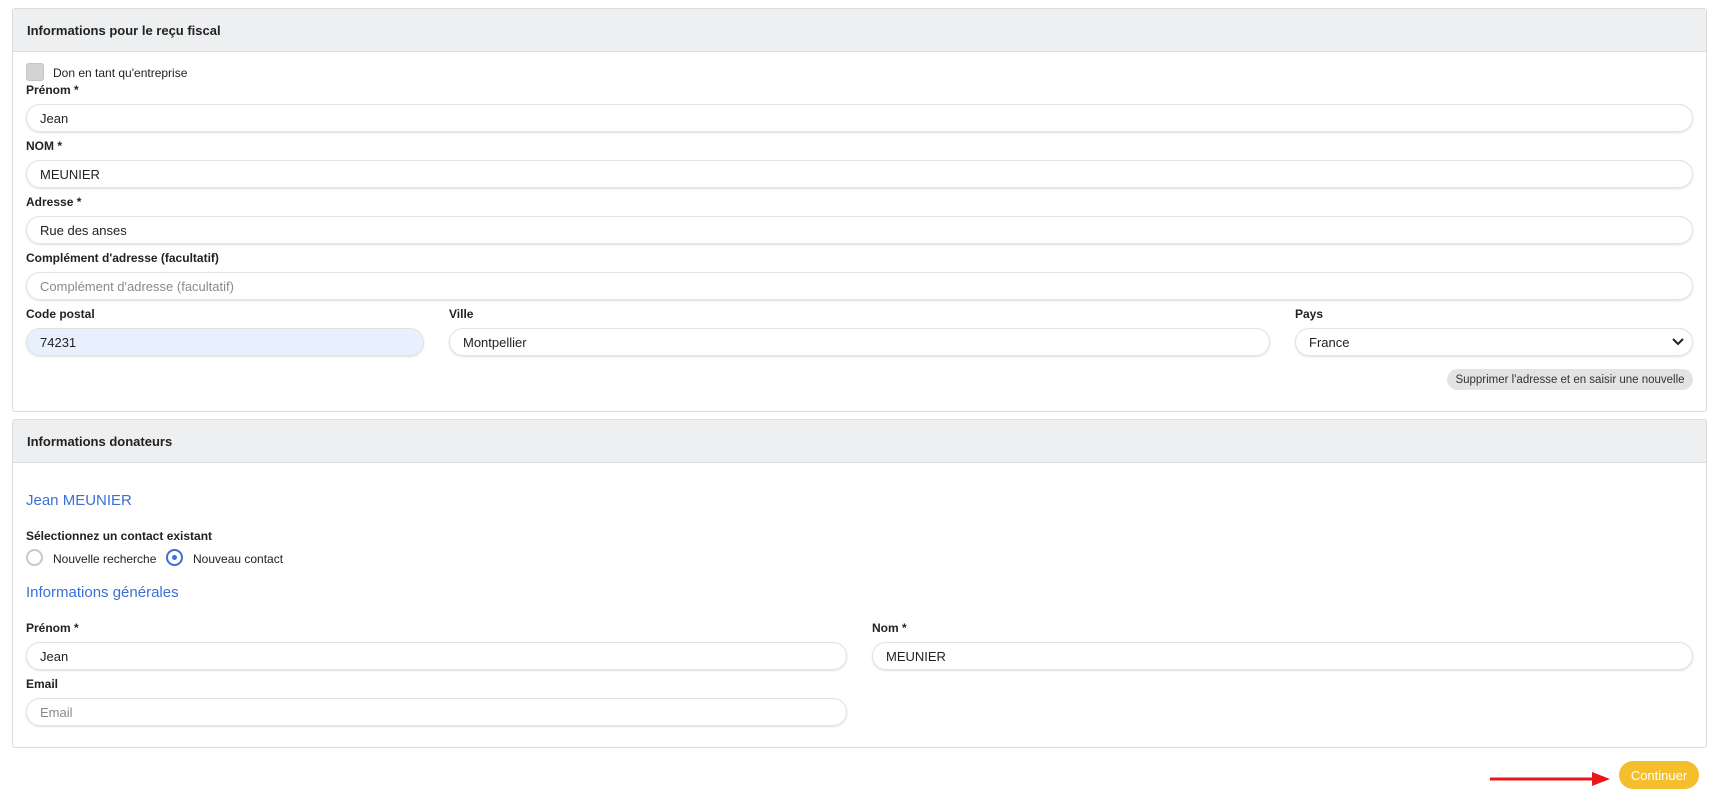 This screenshot has height=803, width=1719. What do you see at coordinates (44, 146) in the screenshot?
I see `fiscal-lastname-label: NOM *` at bounding box center [44, 146].